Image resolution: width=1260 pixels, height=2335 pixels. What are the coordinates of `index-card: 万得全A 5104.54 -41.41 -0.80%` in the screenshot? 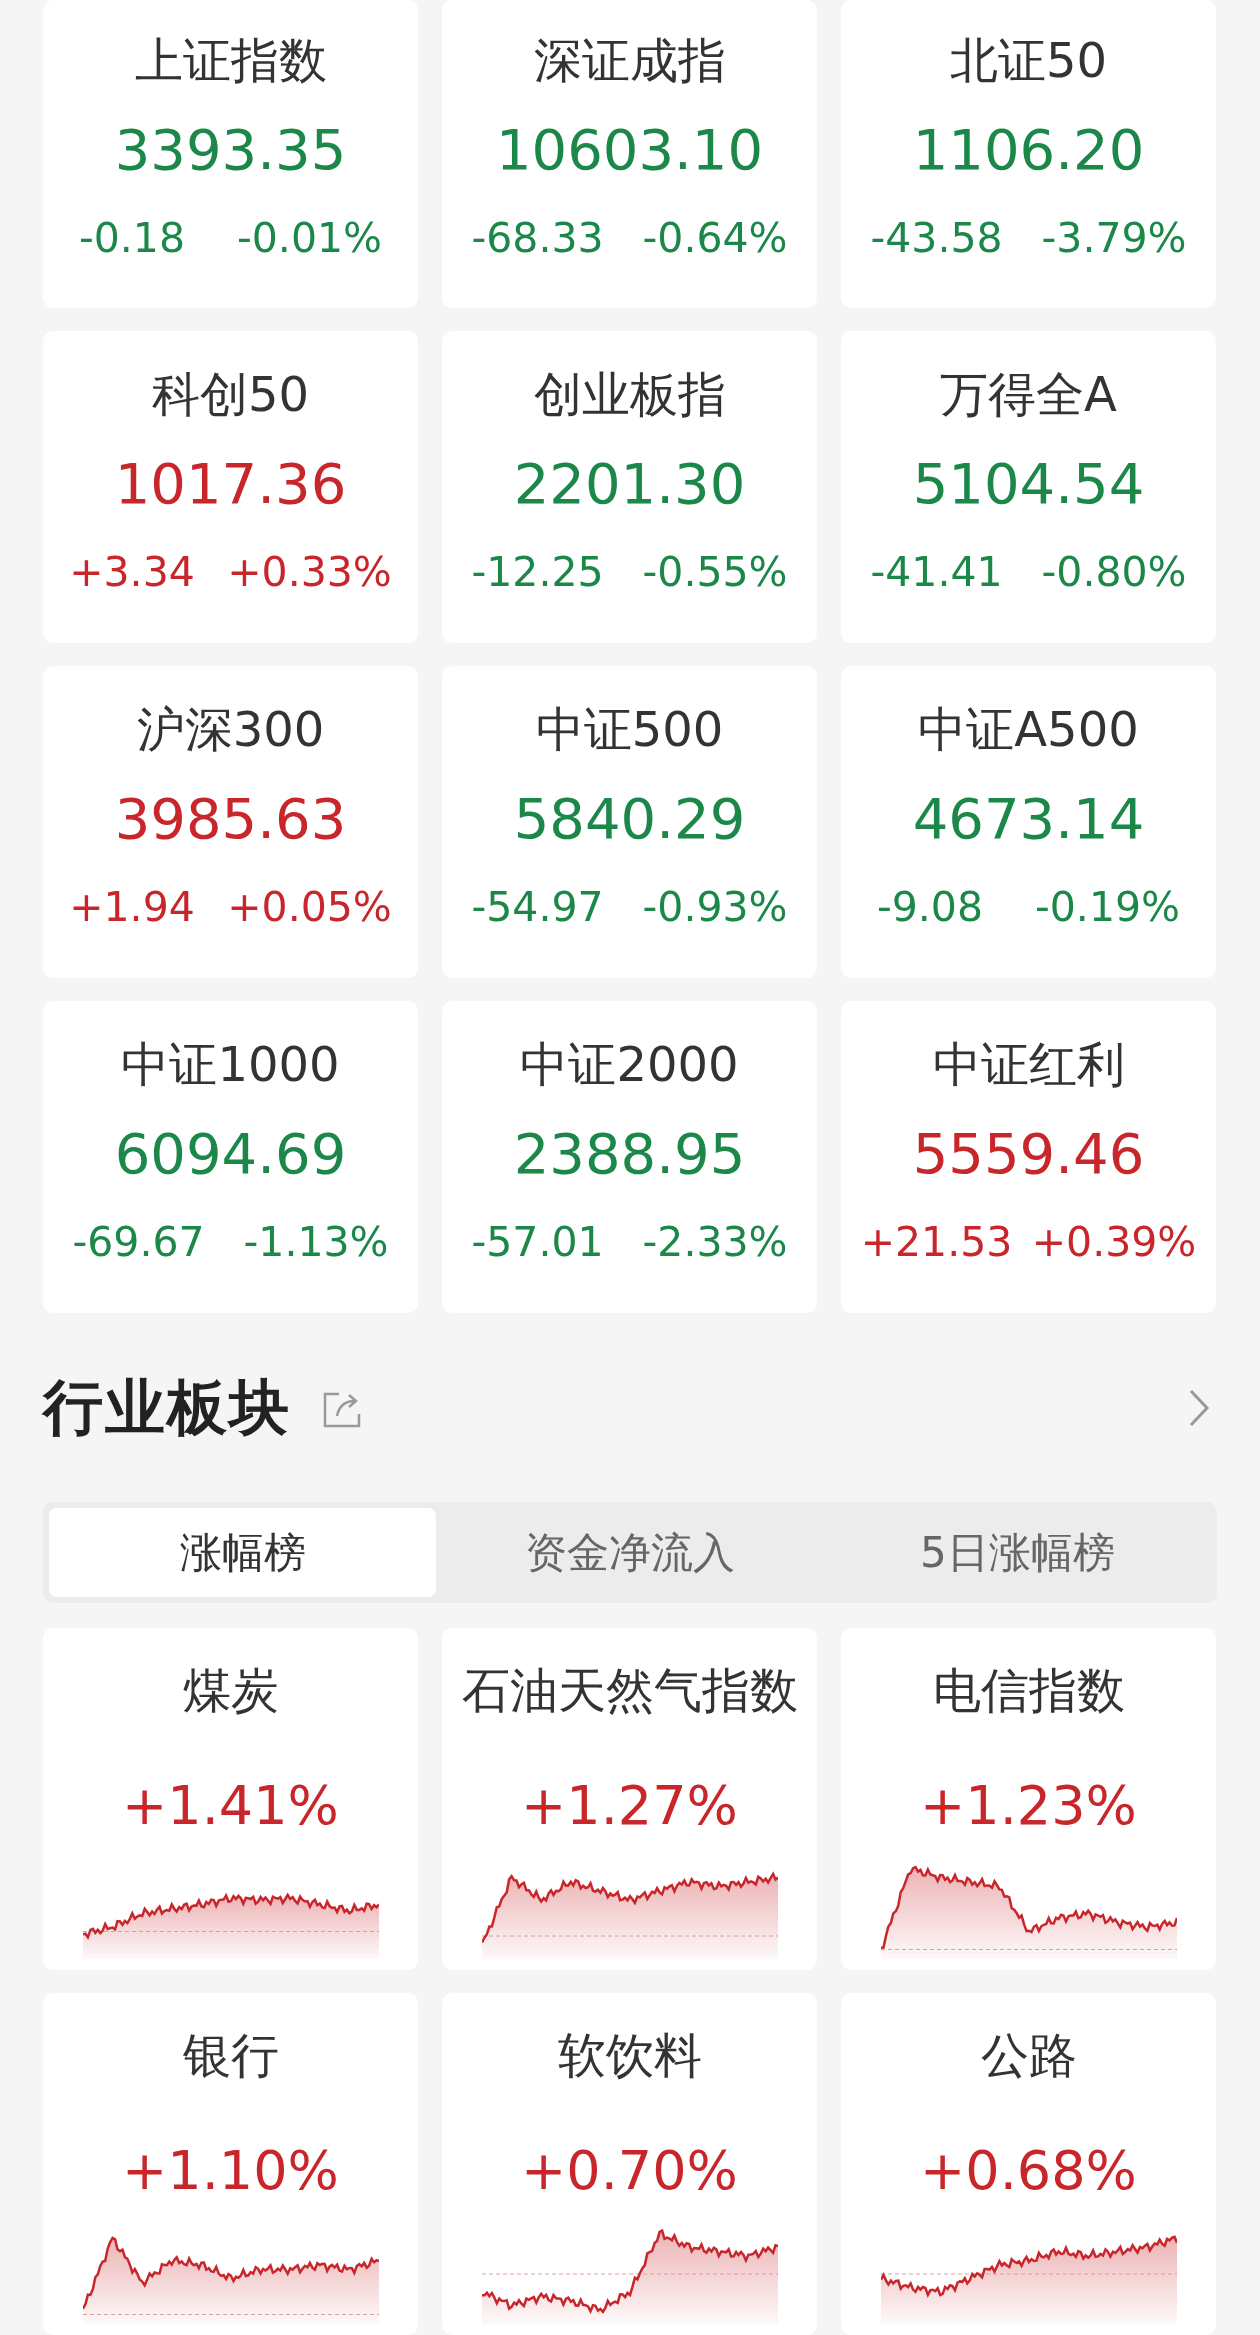 It's located at (1028, 487).